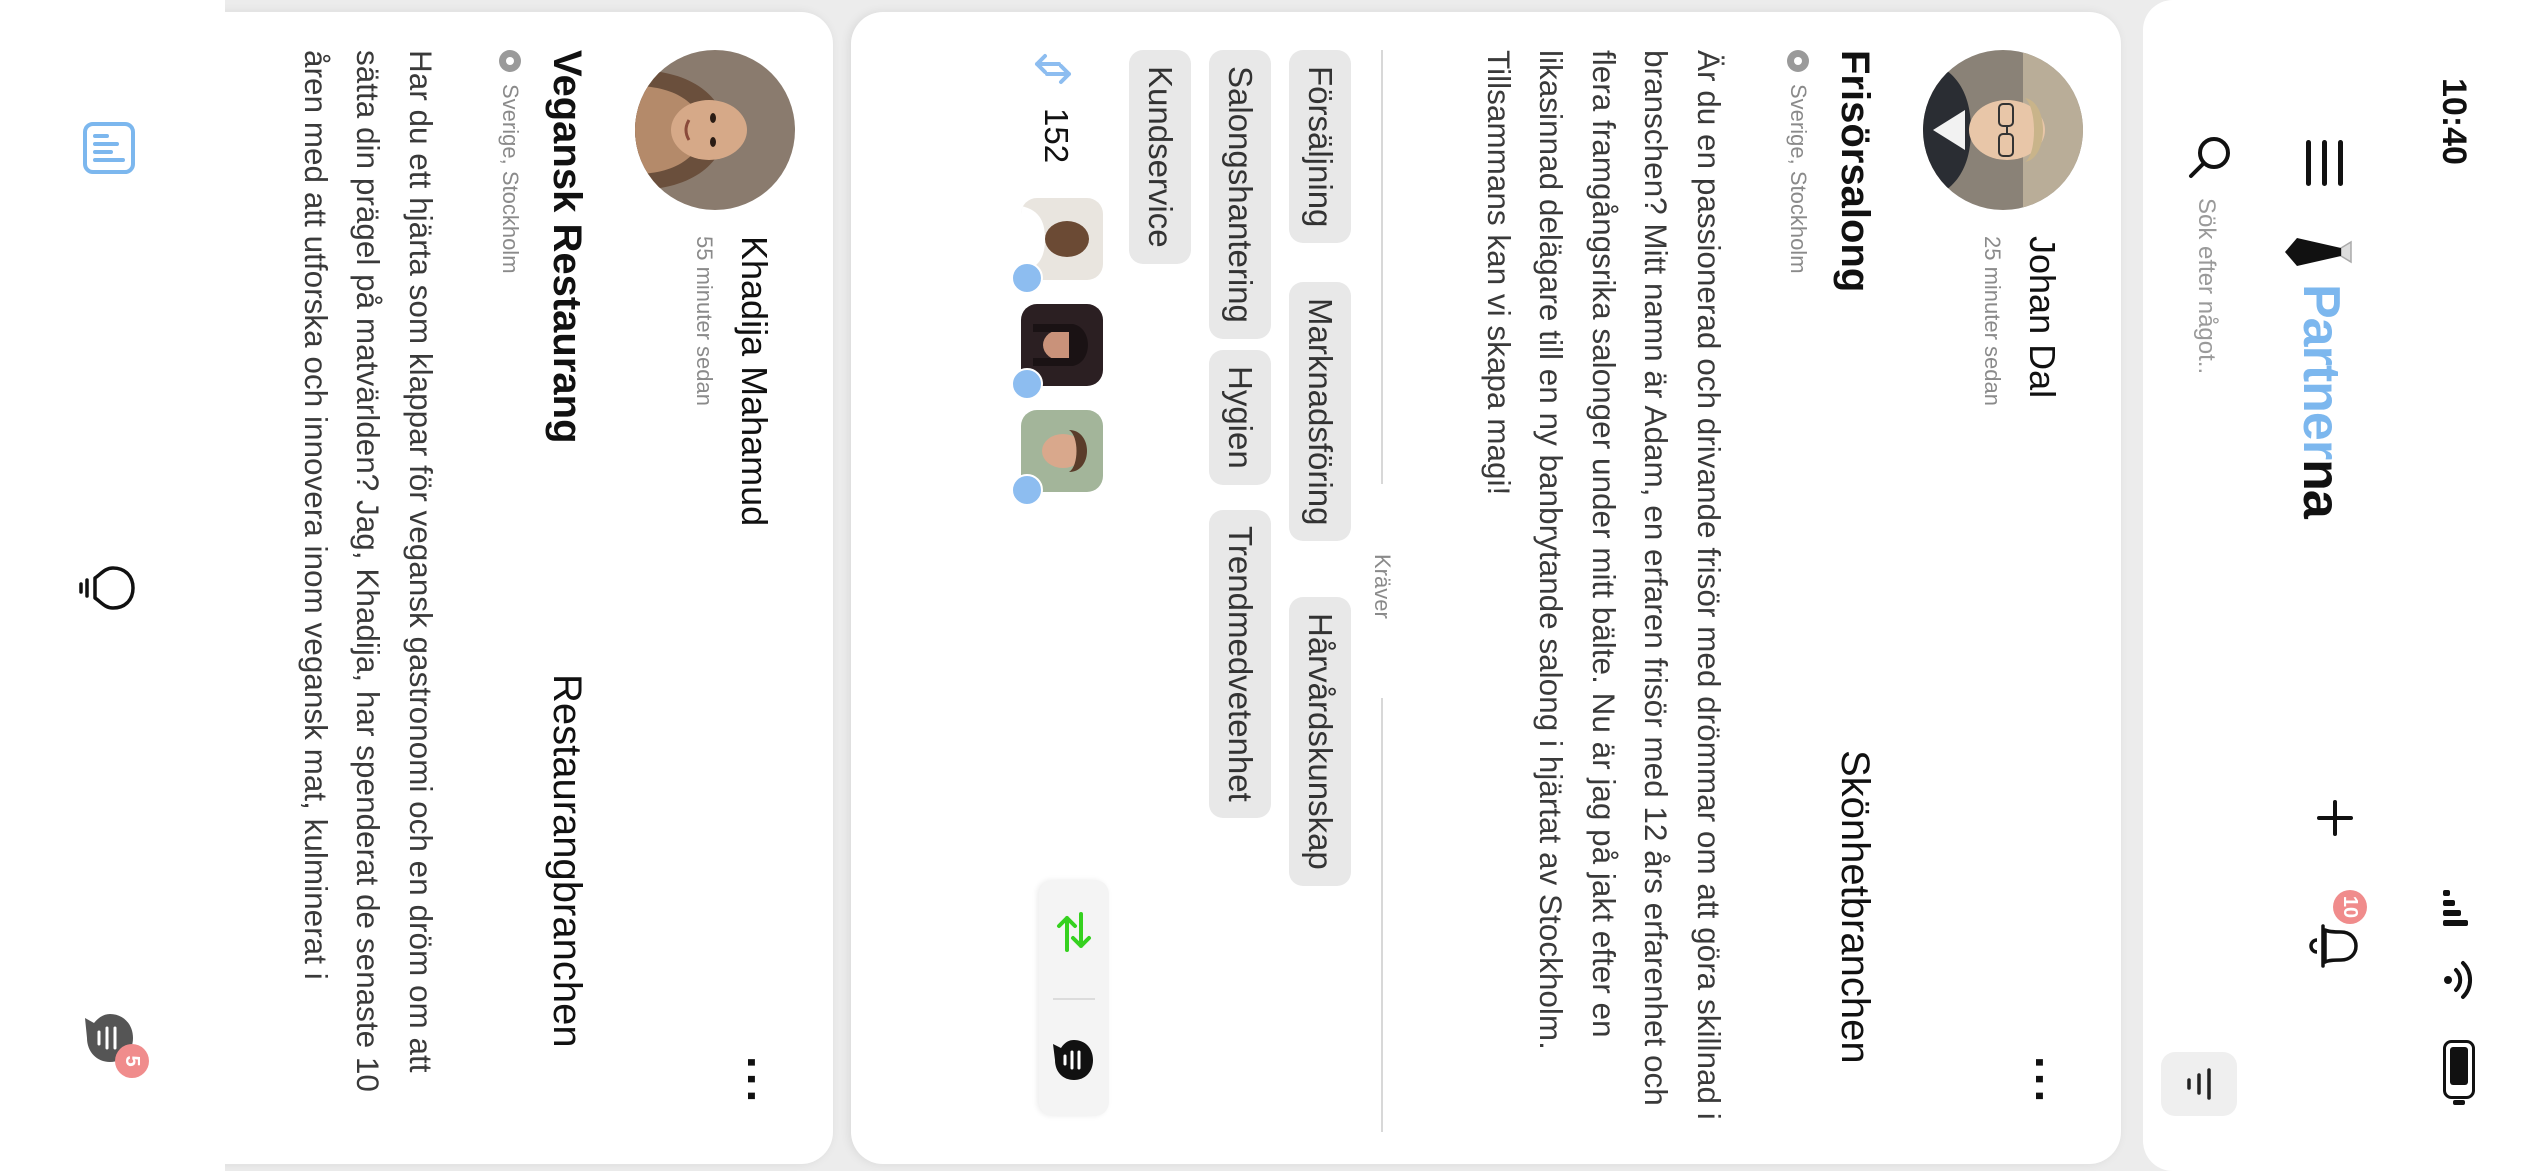  I want to click on status-time: 10:40, so click(2454, 121).